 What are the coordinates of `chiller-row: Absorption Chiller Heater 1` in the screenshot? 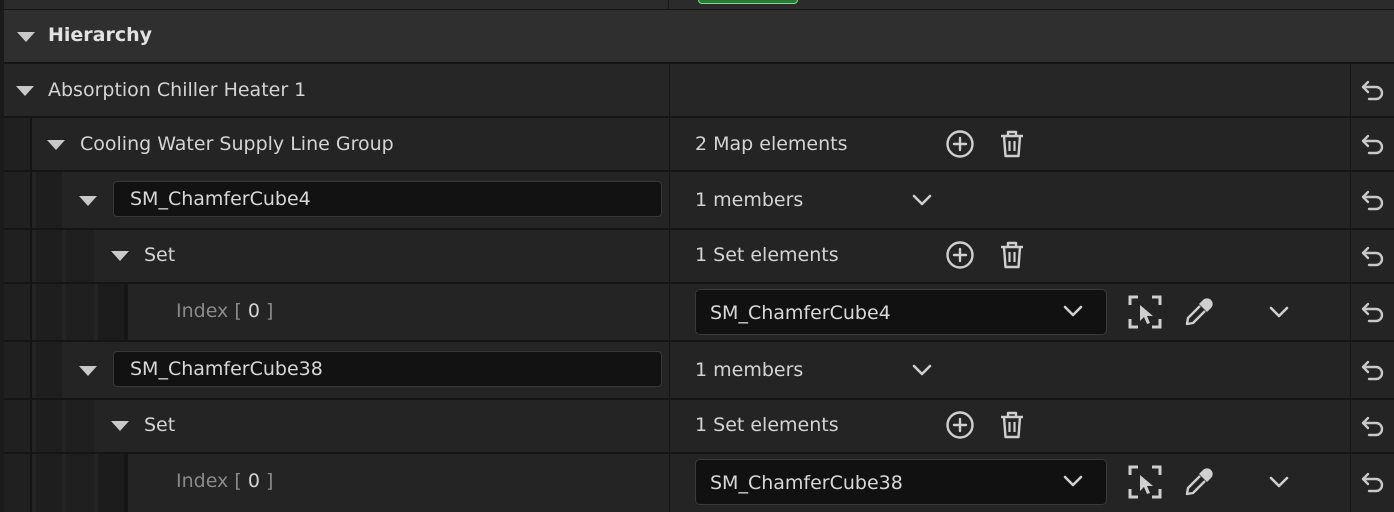 It's located at (699, 91).